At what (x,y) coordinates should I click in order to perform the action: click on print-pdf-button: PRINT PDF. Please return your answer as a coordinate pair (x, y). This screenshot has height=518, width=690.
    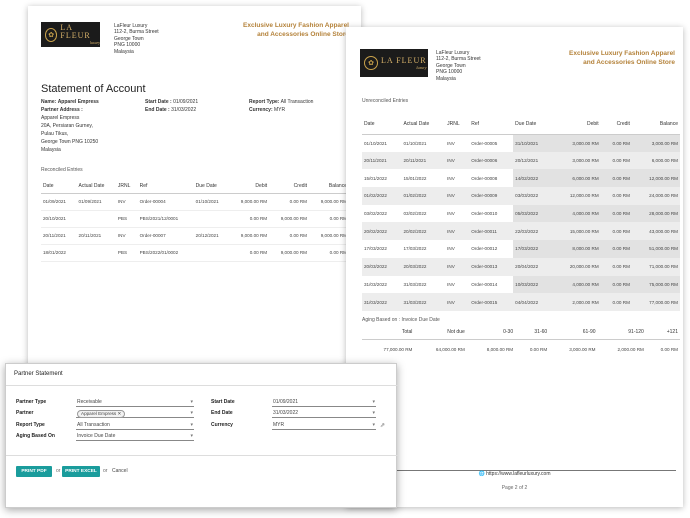
    Looking at the image, I should click on (34, 471).